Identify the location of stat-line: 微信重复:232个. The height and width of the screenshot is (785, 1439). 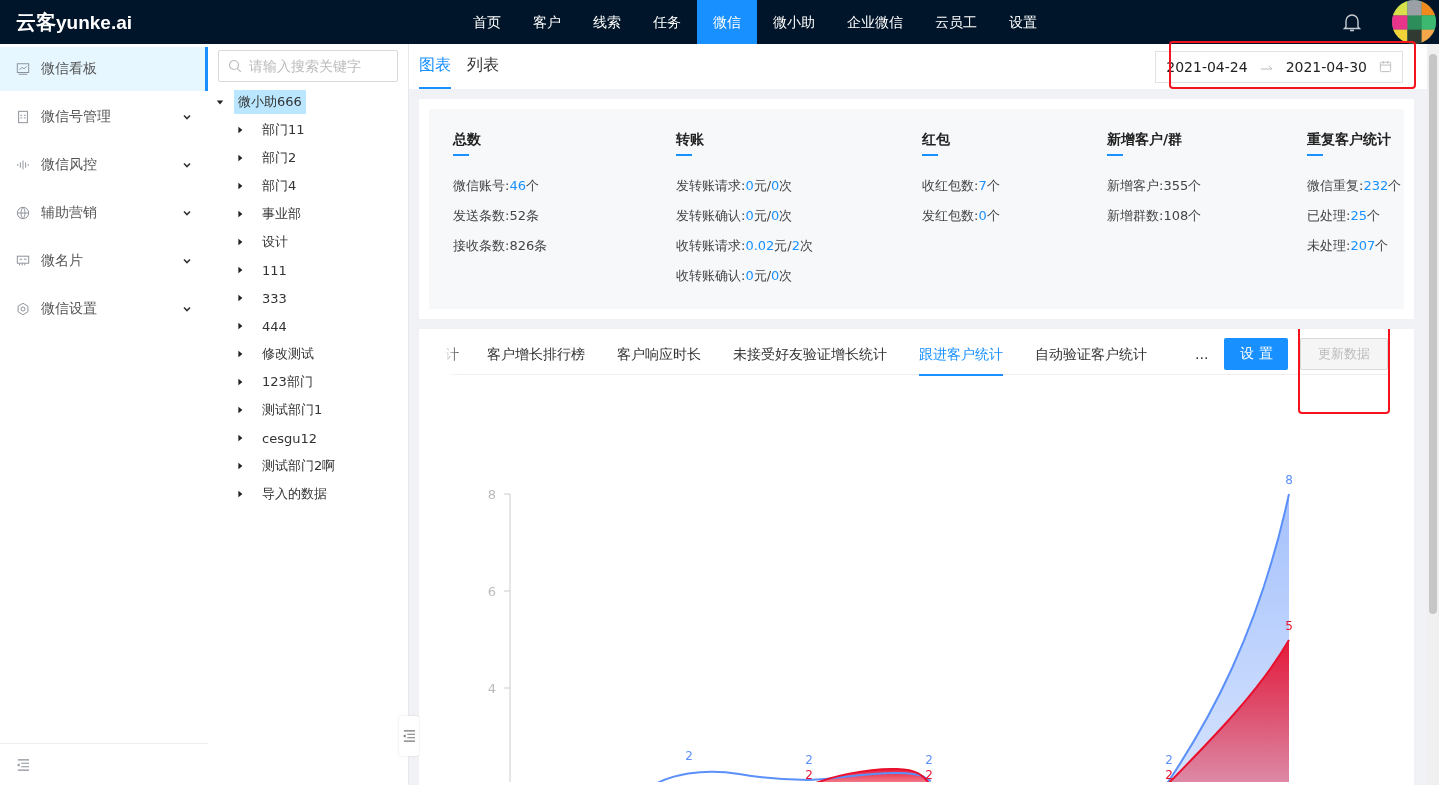
(1354, 186).